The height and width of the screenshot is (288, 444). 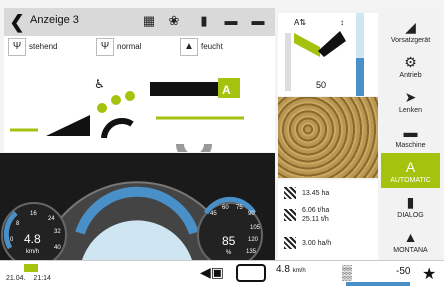 I want to click on speed-unit: km/h, so click(x=32, y=252).